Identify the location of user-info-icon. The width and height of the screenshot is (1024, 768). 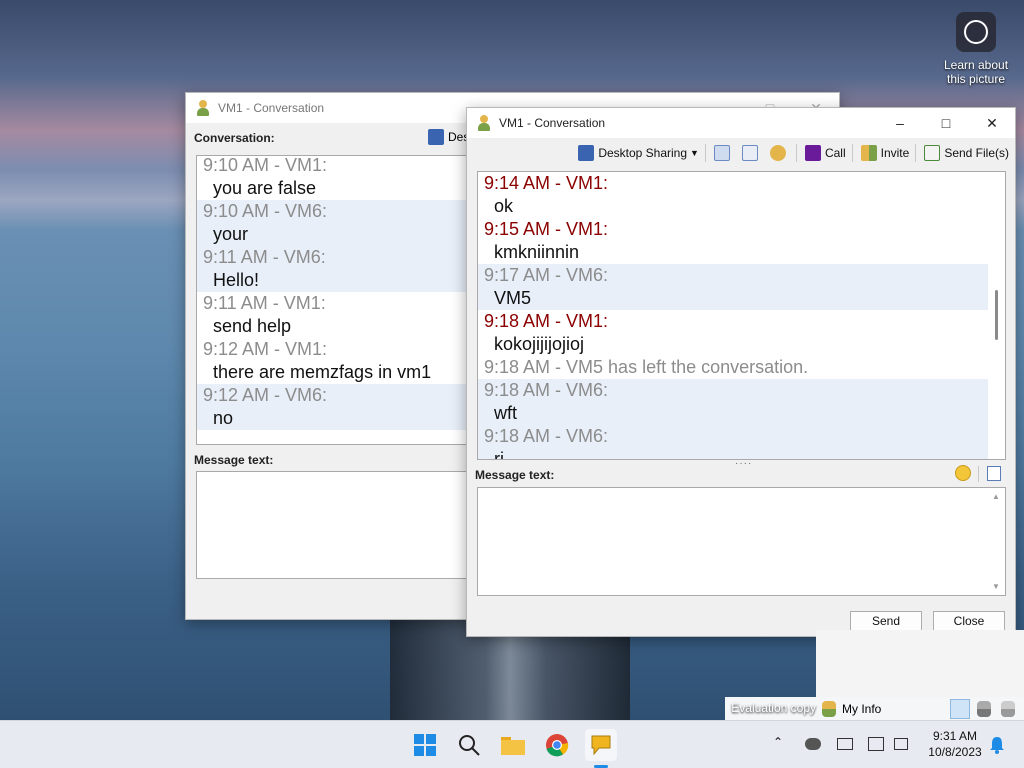
(749, 153).